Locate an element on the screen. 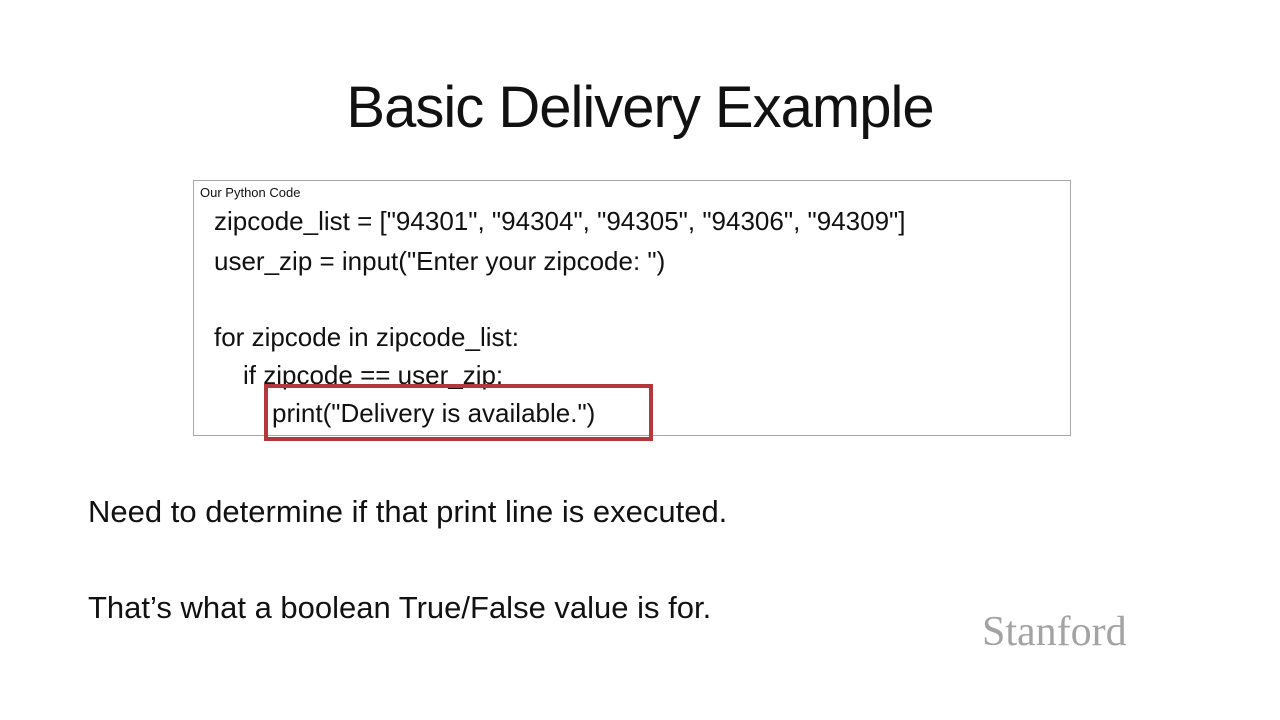 The image size is (1280, 720). code-line-for-loop: for zipcode in zipcode_list: is located at coordinates (366, 337).